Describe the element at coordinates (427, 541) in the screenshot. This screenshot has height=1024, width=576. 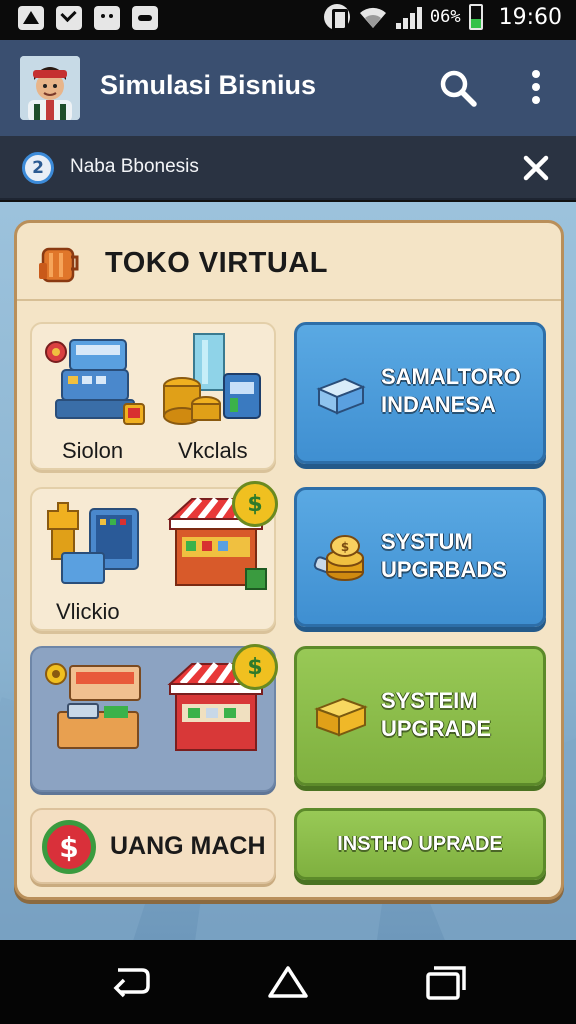
I see `button-label-line1: SYSTUM` at that location.